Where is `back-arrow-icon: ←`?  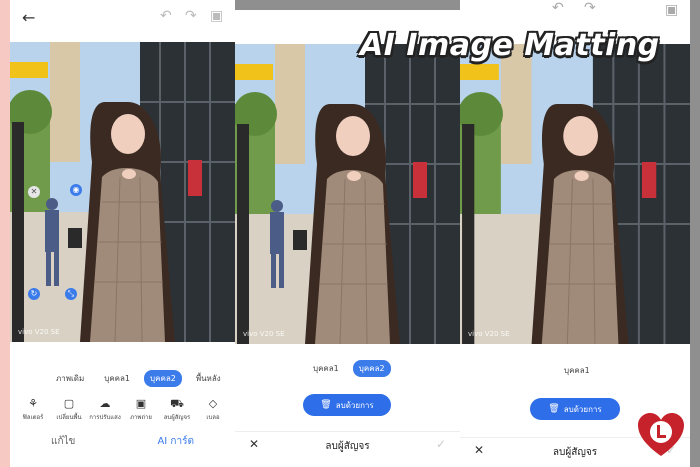
back-arrow-icon: ← is located at coordinates (28, 17).